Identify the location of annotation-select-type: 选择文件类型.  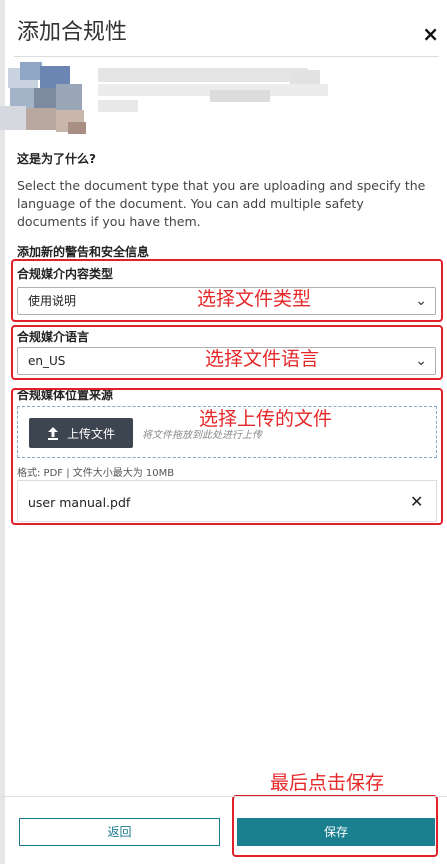
(254, 299).